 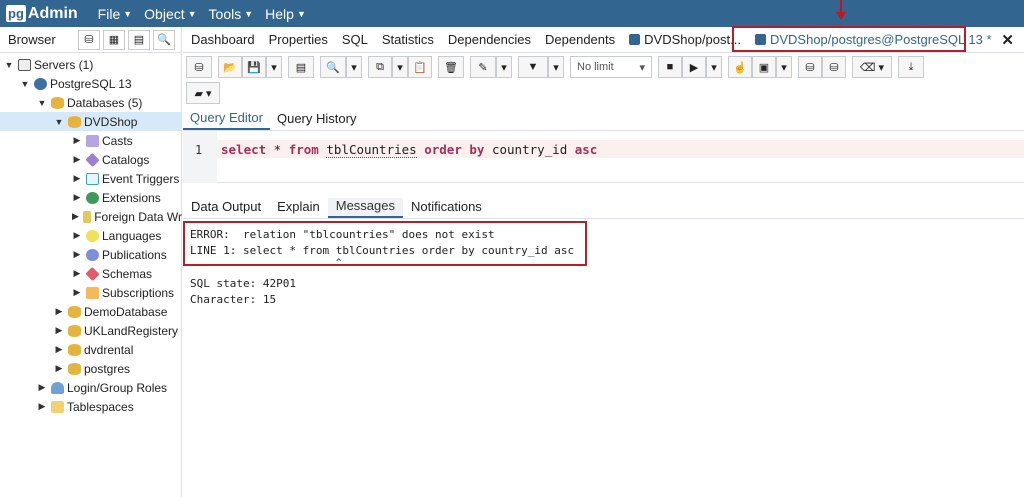 I want to click on filtered-rows-icon: ▤, so click(x=139, y=39).